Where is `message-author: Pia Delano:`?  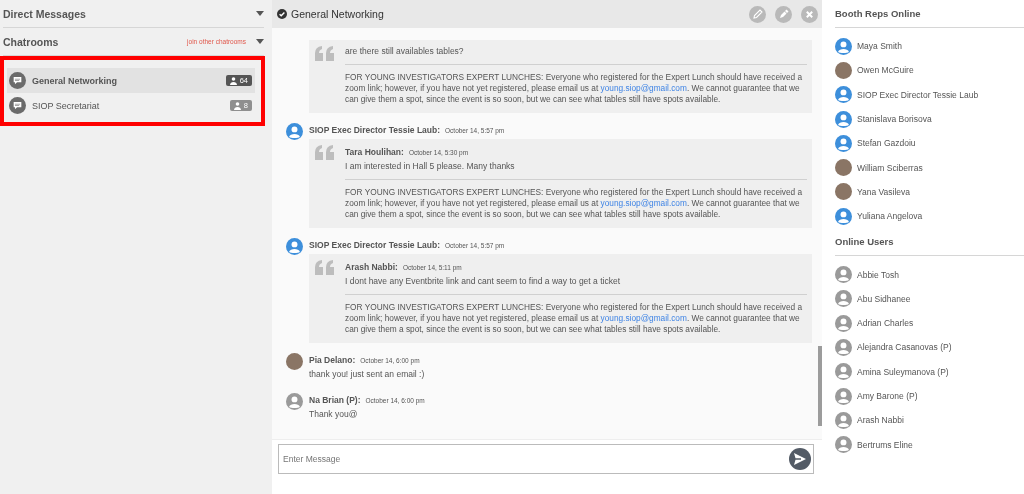
message-author: Pia Delano: is located at coordinates (332, 360).